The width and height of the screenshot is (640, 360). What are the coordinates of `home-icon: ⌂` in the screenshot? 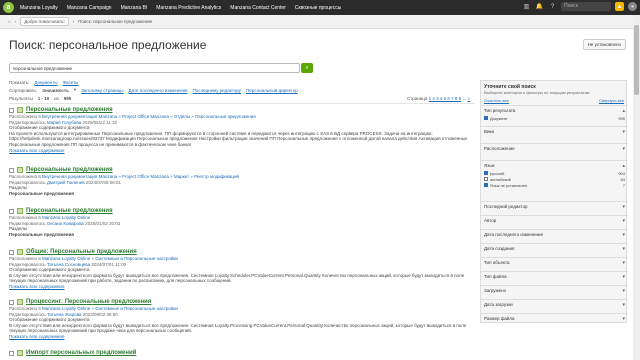 It's located at (9, 21).